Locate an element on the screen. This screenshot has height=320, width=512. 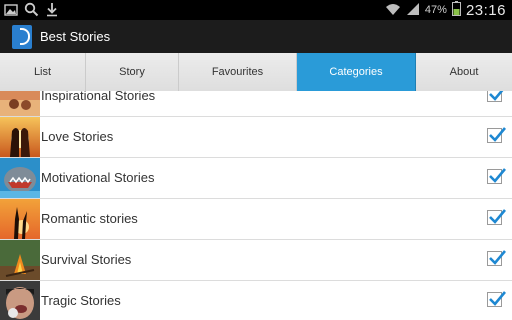
status-bar-left-icons is located at coordinates (31, 9).